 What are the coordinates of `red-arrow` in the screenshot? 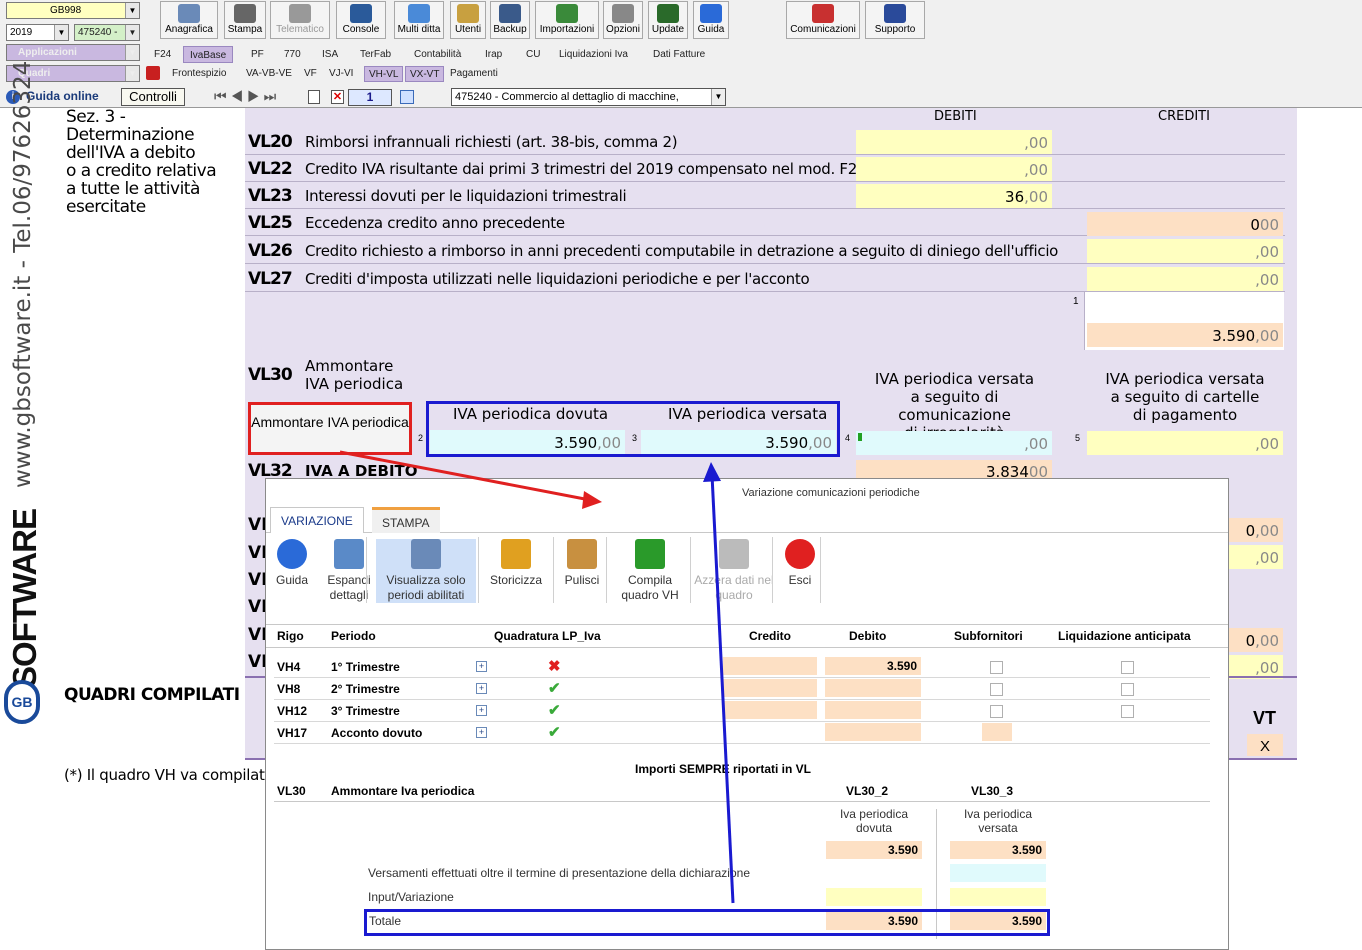 It's located at (465, 476).